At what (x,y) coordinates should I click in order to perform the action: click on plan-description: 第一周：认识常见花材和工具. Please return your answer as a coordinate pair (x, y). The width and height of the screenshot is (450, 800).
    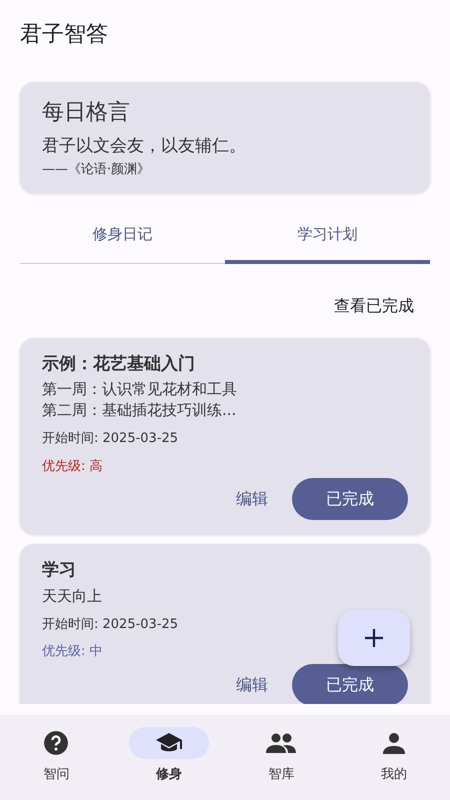
    Looking at the image, I should click on (140, 389).